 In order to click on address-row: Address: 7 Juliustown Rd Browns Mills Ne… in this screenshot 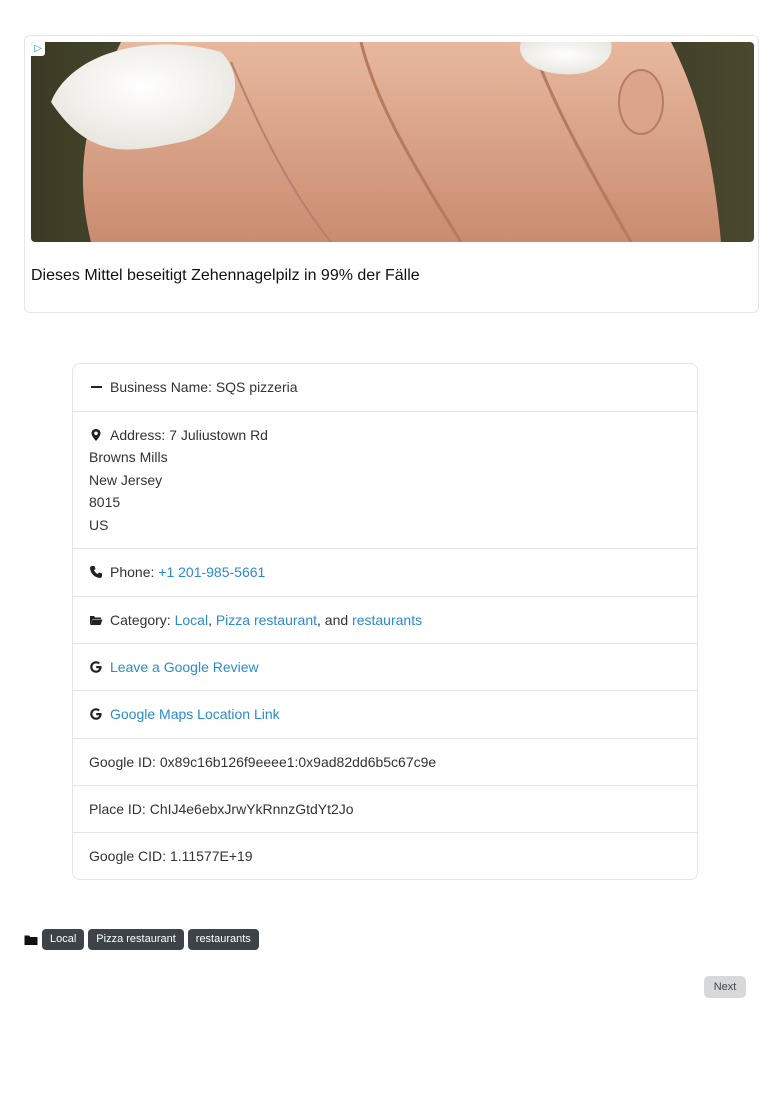, I will do `click(385, 479)`.